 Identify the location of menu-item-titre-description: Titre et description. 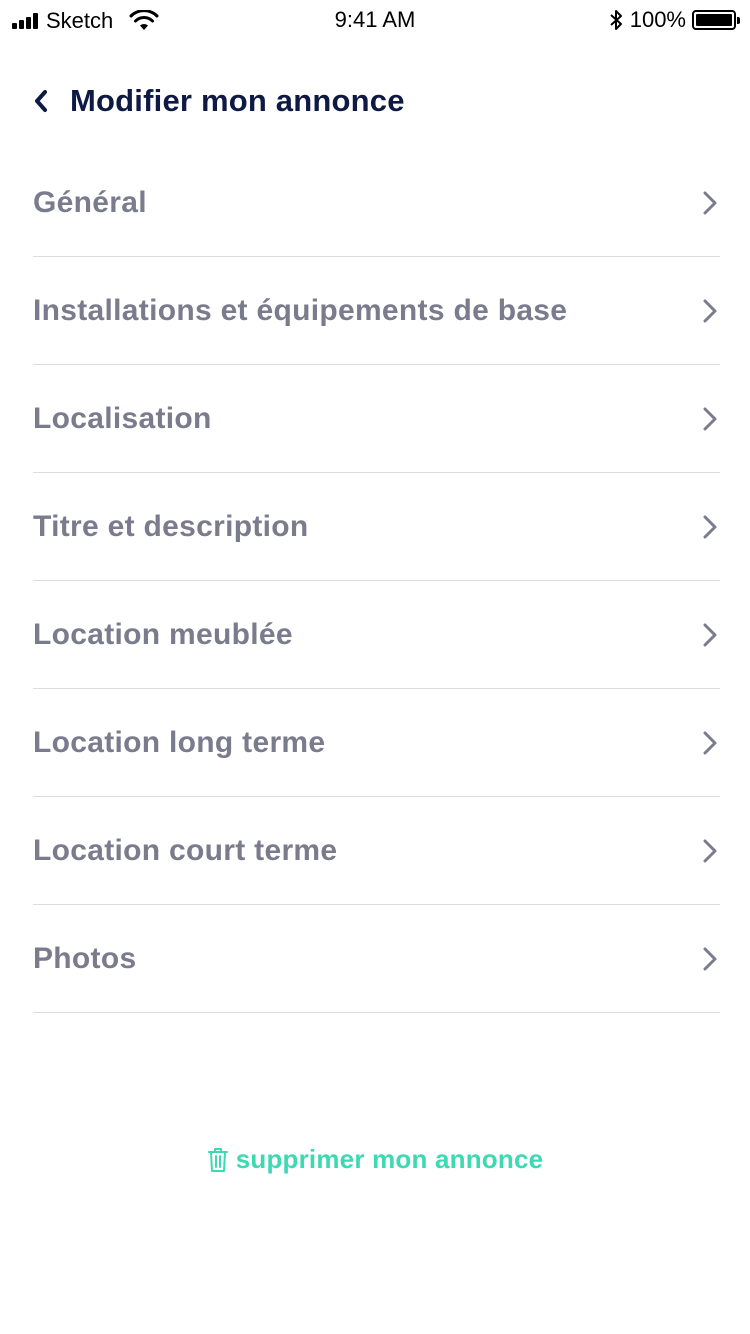
(376, 527).